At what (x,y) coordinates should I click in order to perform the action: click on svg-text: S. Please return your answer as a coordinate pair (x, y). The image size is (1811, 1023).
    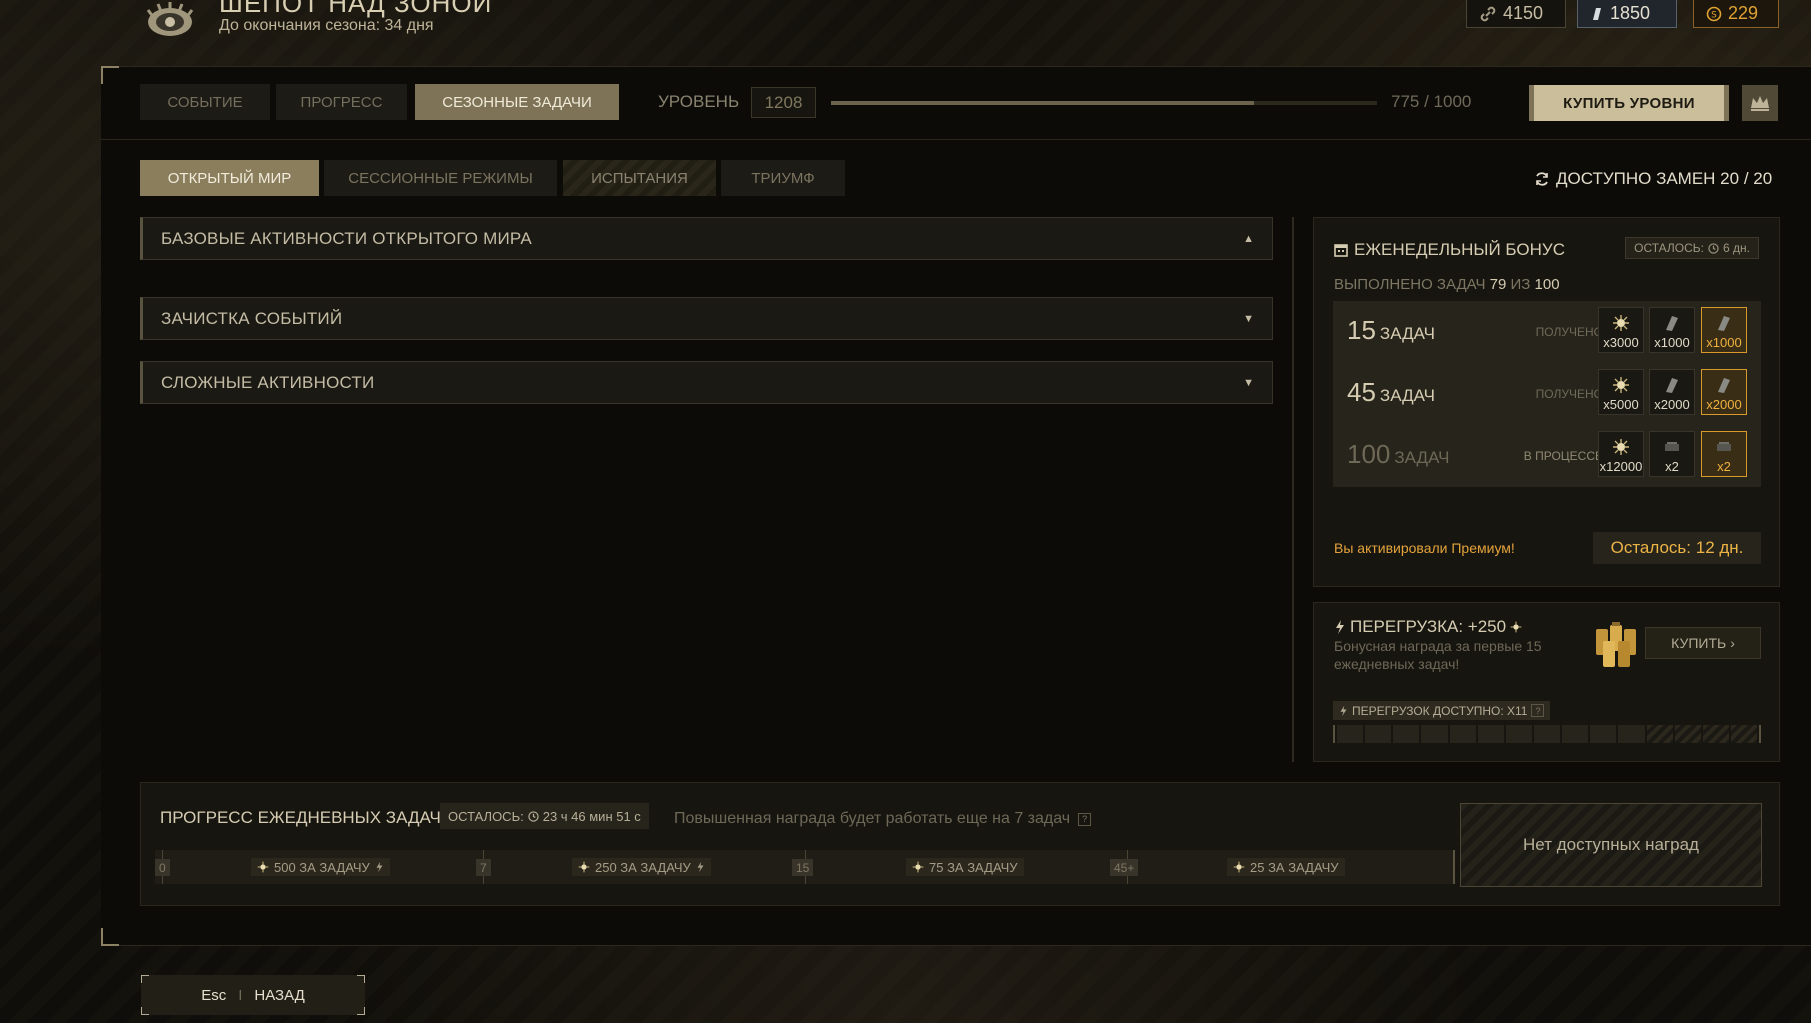
    Looking at the image, I should click on (1714, 15).